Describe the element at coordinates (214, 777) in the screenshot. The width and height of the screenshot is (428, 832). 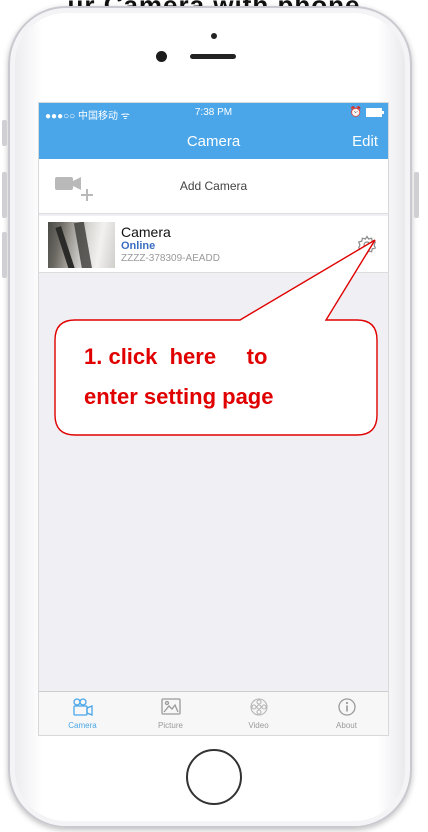
I see `home-button` at that location.